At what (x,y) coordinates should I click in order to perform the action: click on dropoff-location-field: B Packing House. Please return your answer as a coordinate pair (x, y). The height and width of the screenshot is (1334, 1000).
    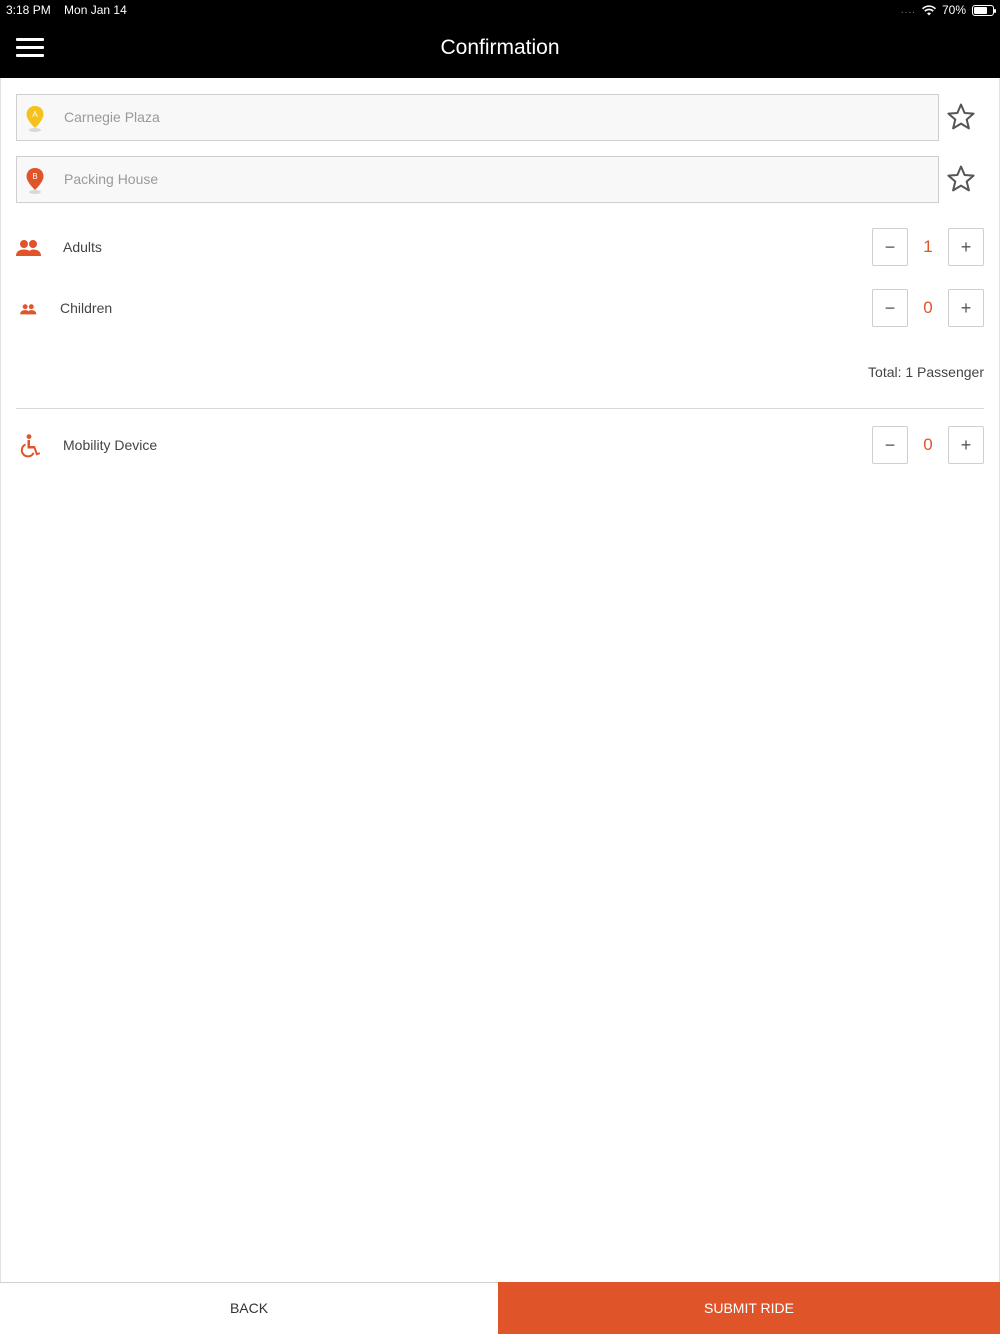
    Looking at the image, I should click on (477, 179).